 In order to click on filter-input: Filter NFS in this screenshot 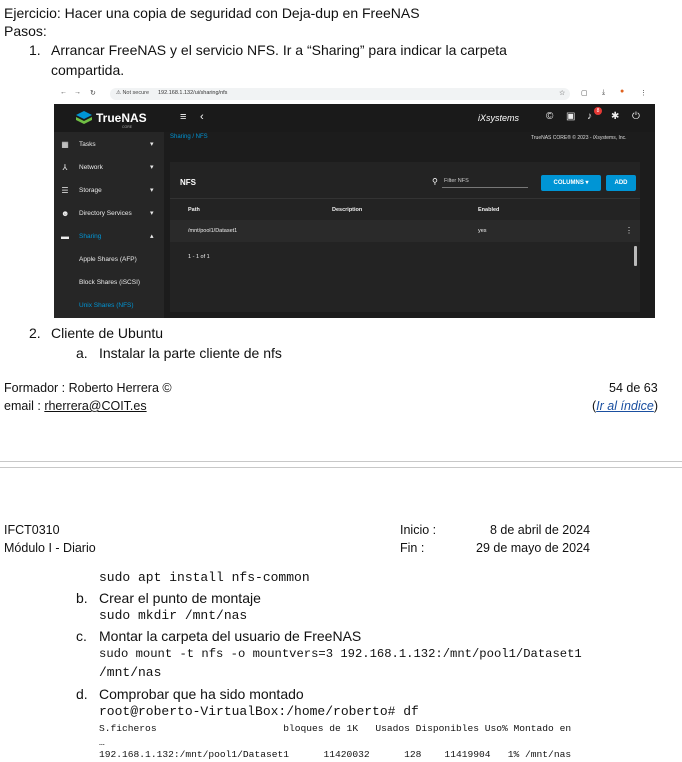, I will do `click(485, 182)`.